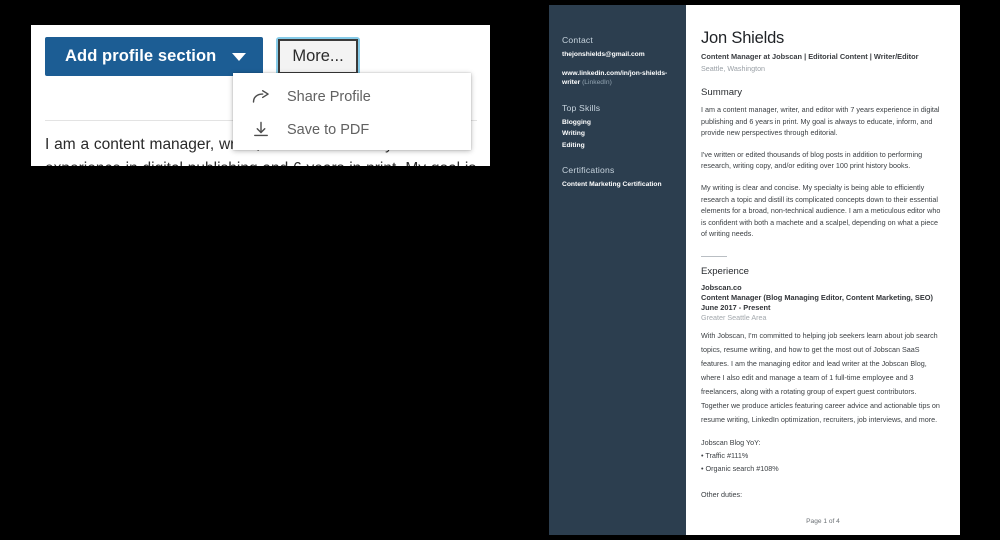 This screenshot has width=1000, height=540. Describe the element at coordinates (722, 92) in the screenshot. I see `summary-heading: Summary` at that location.